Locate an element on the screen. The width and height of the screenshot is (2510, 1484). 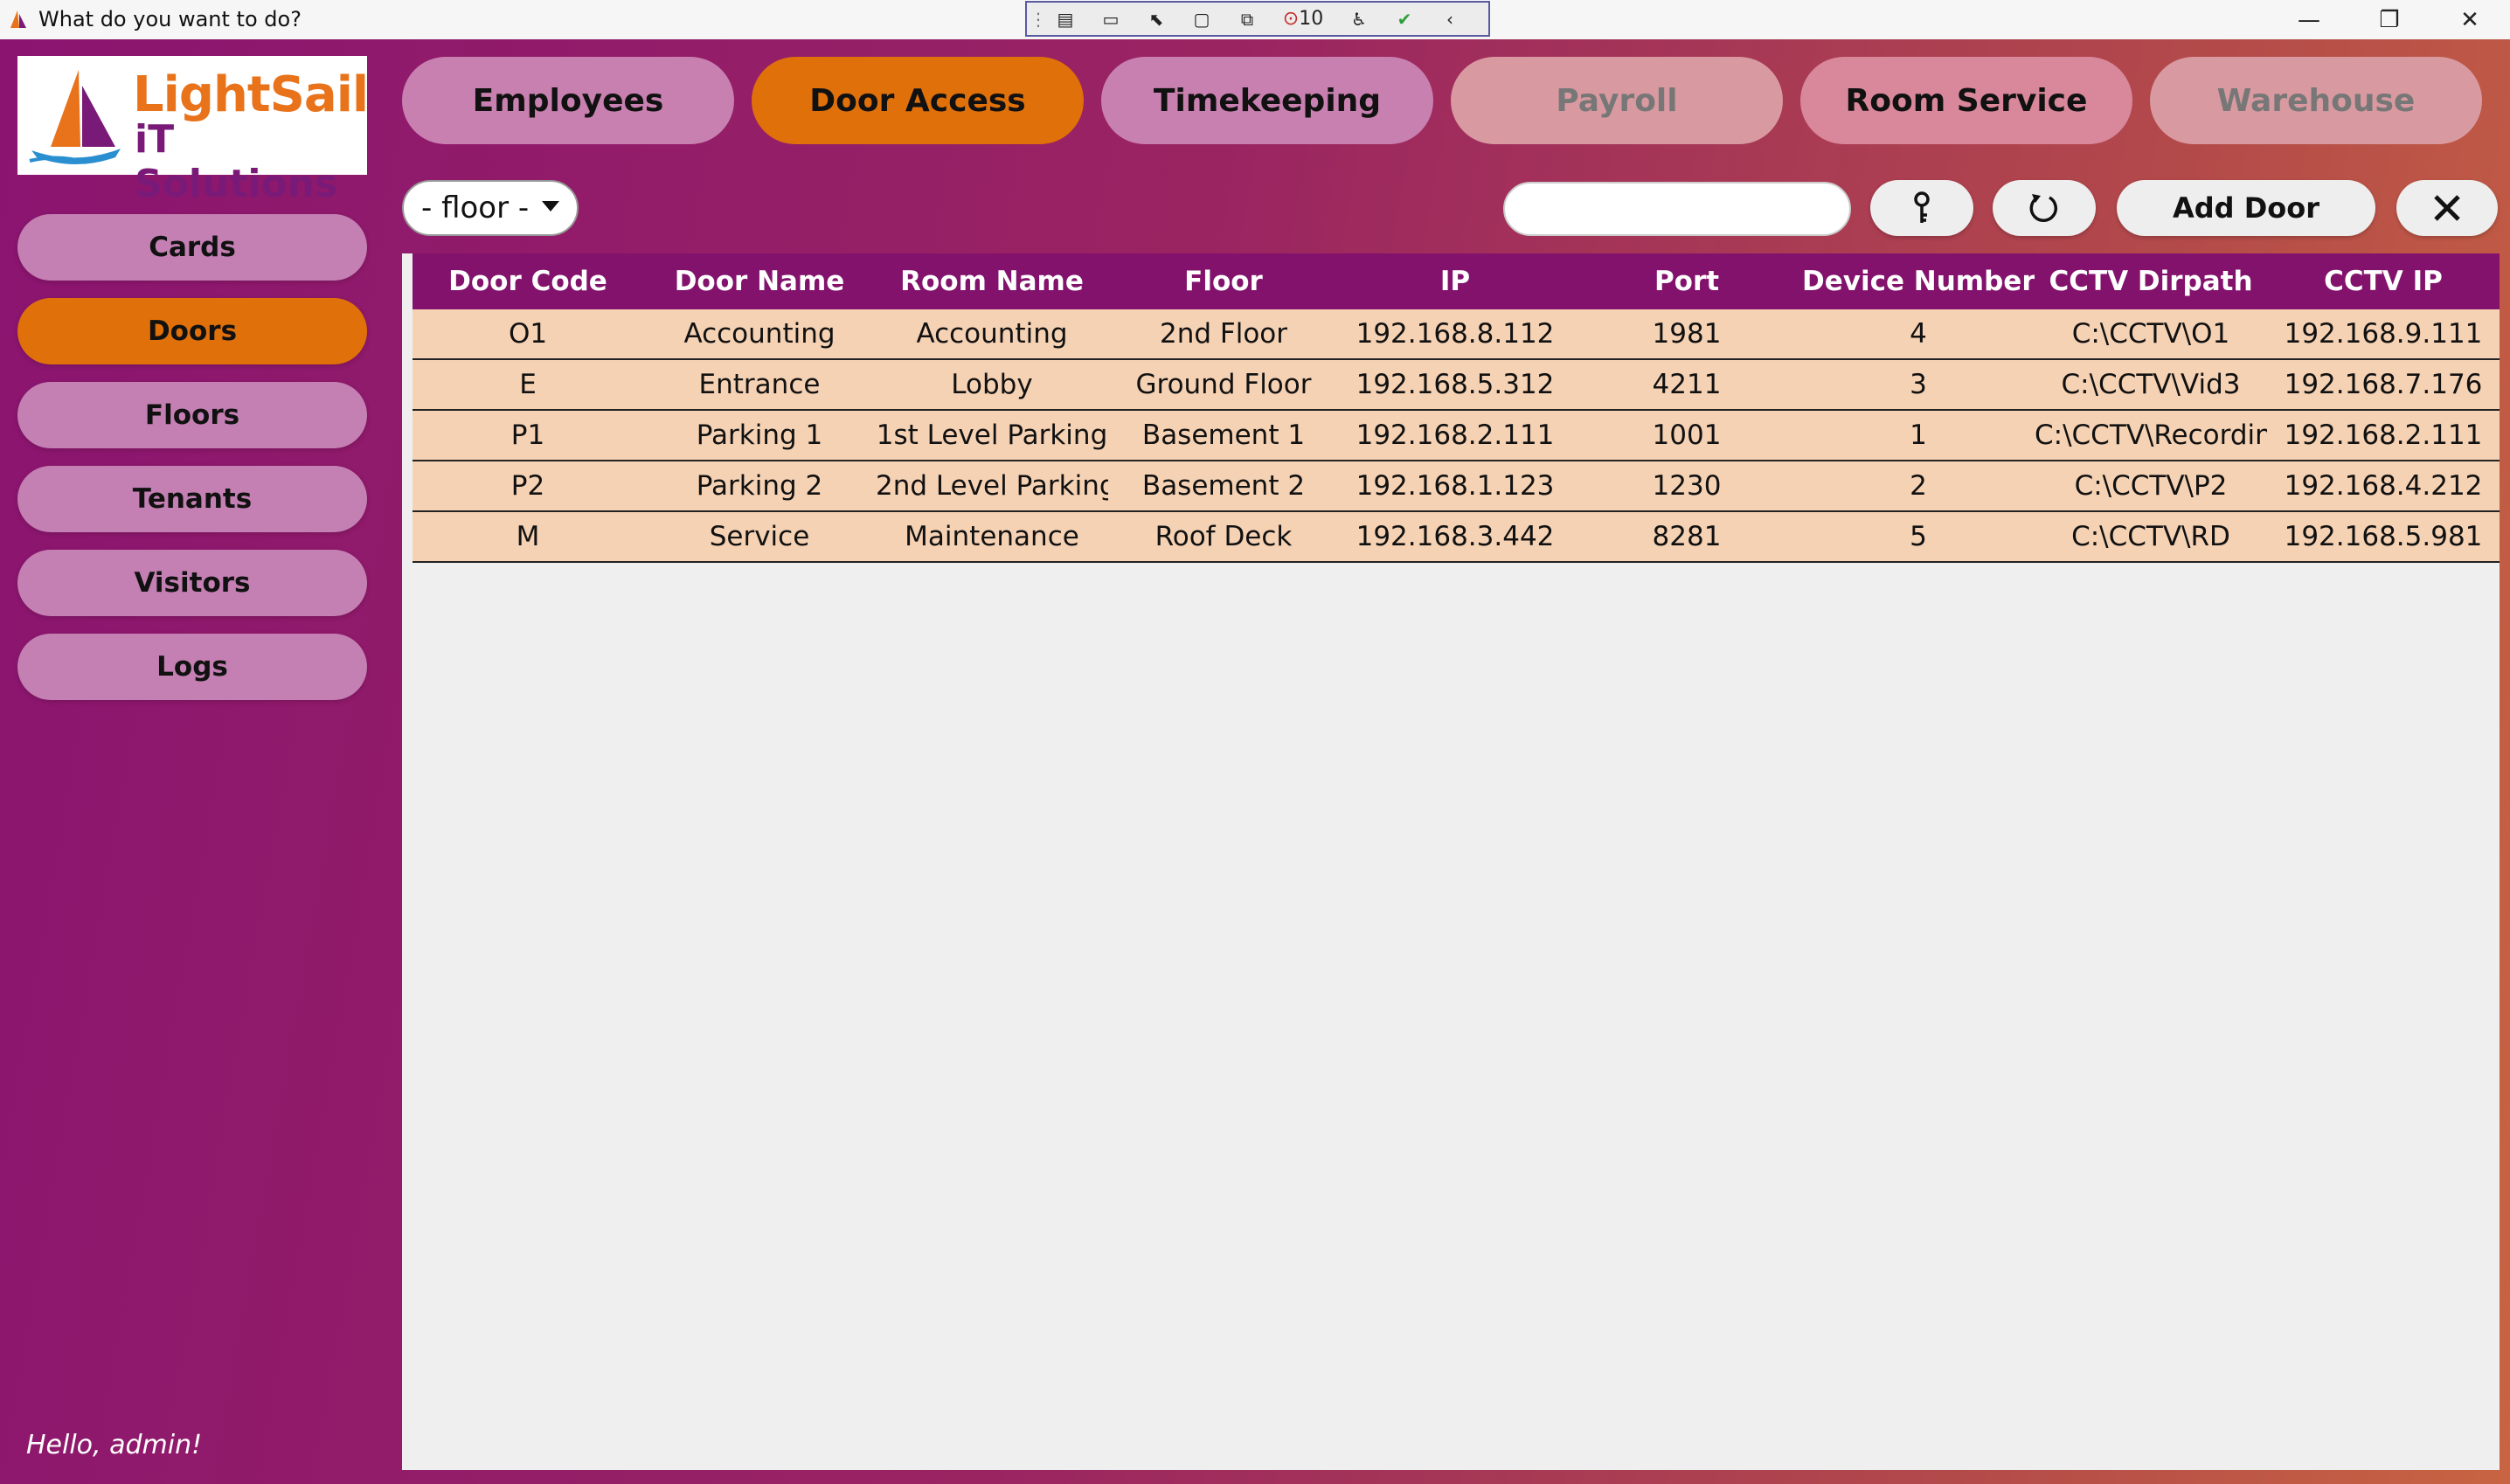
display-layout-icon: ⧉ is located at coordinates (1247, 19).